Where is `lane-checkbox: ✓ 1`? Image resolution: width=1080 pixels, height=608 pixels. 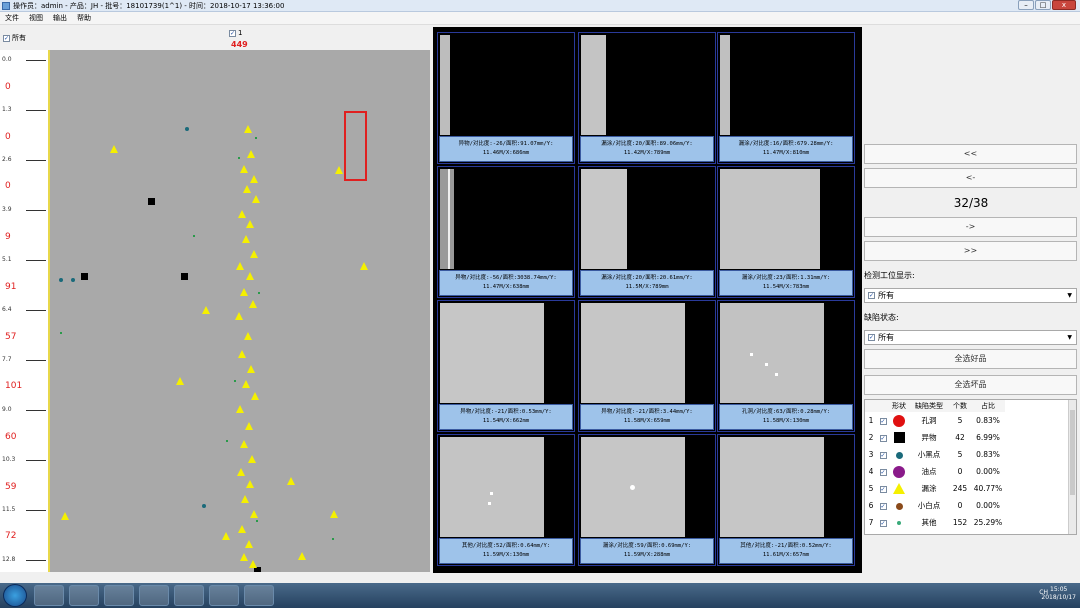
lane-checkbox: ✓ 1 is located at coordinates (235, 33).